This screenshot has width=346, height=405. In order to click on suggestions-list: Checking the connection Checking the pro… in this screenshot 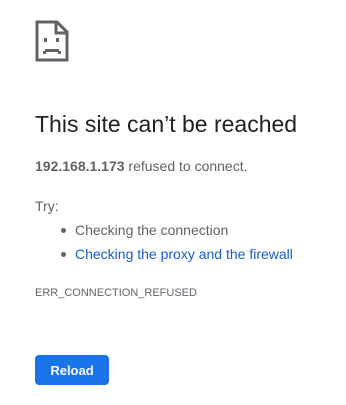, I will do `click(164, 244)`.